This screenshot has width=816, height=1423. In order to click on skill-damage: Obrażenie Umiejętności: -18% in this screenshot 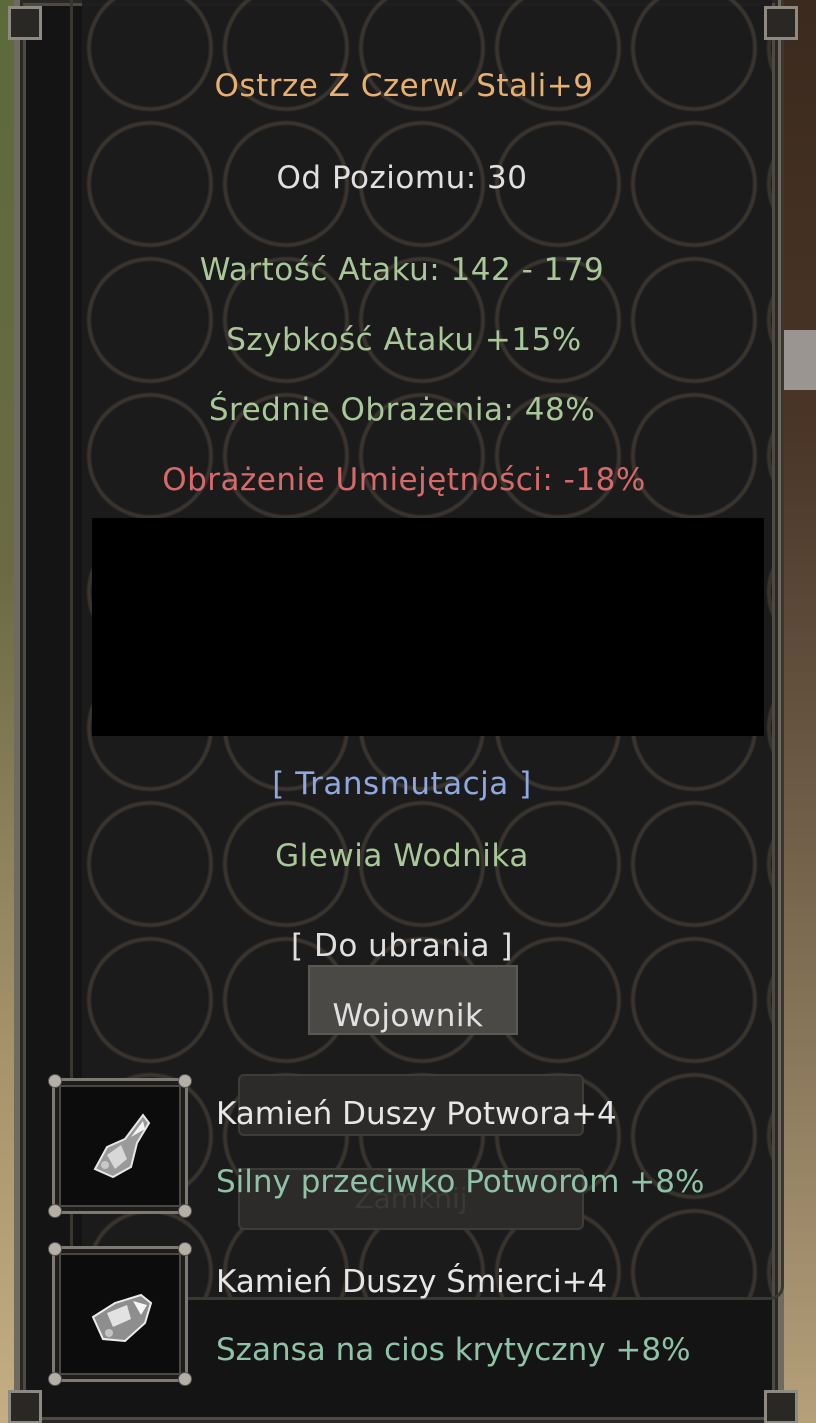, I will do `click(404, 480)`.